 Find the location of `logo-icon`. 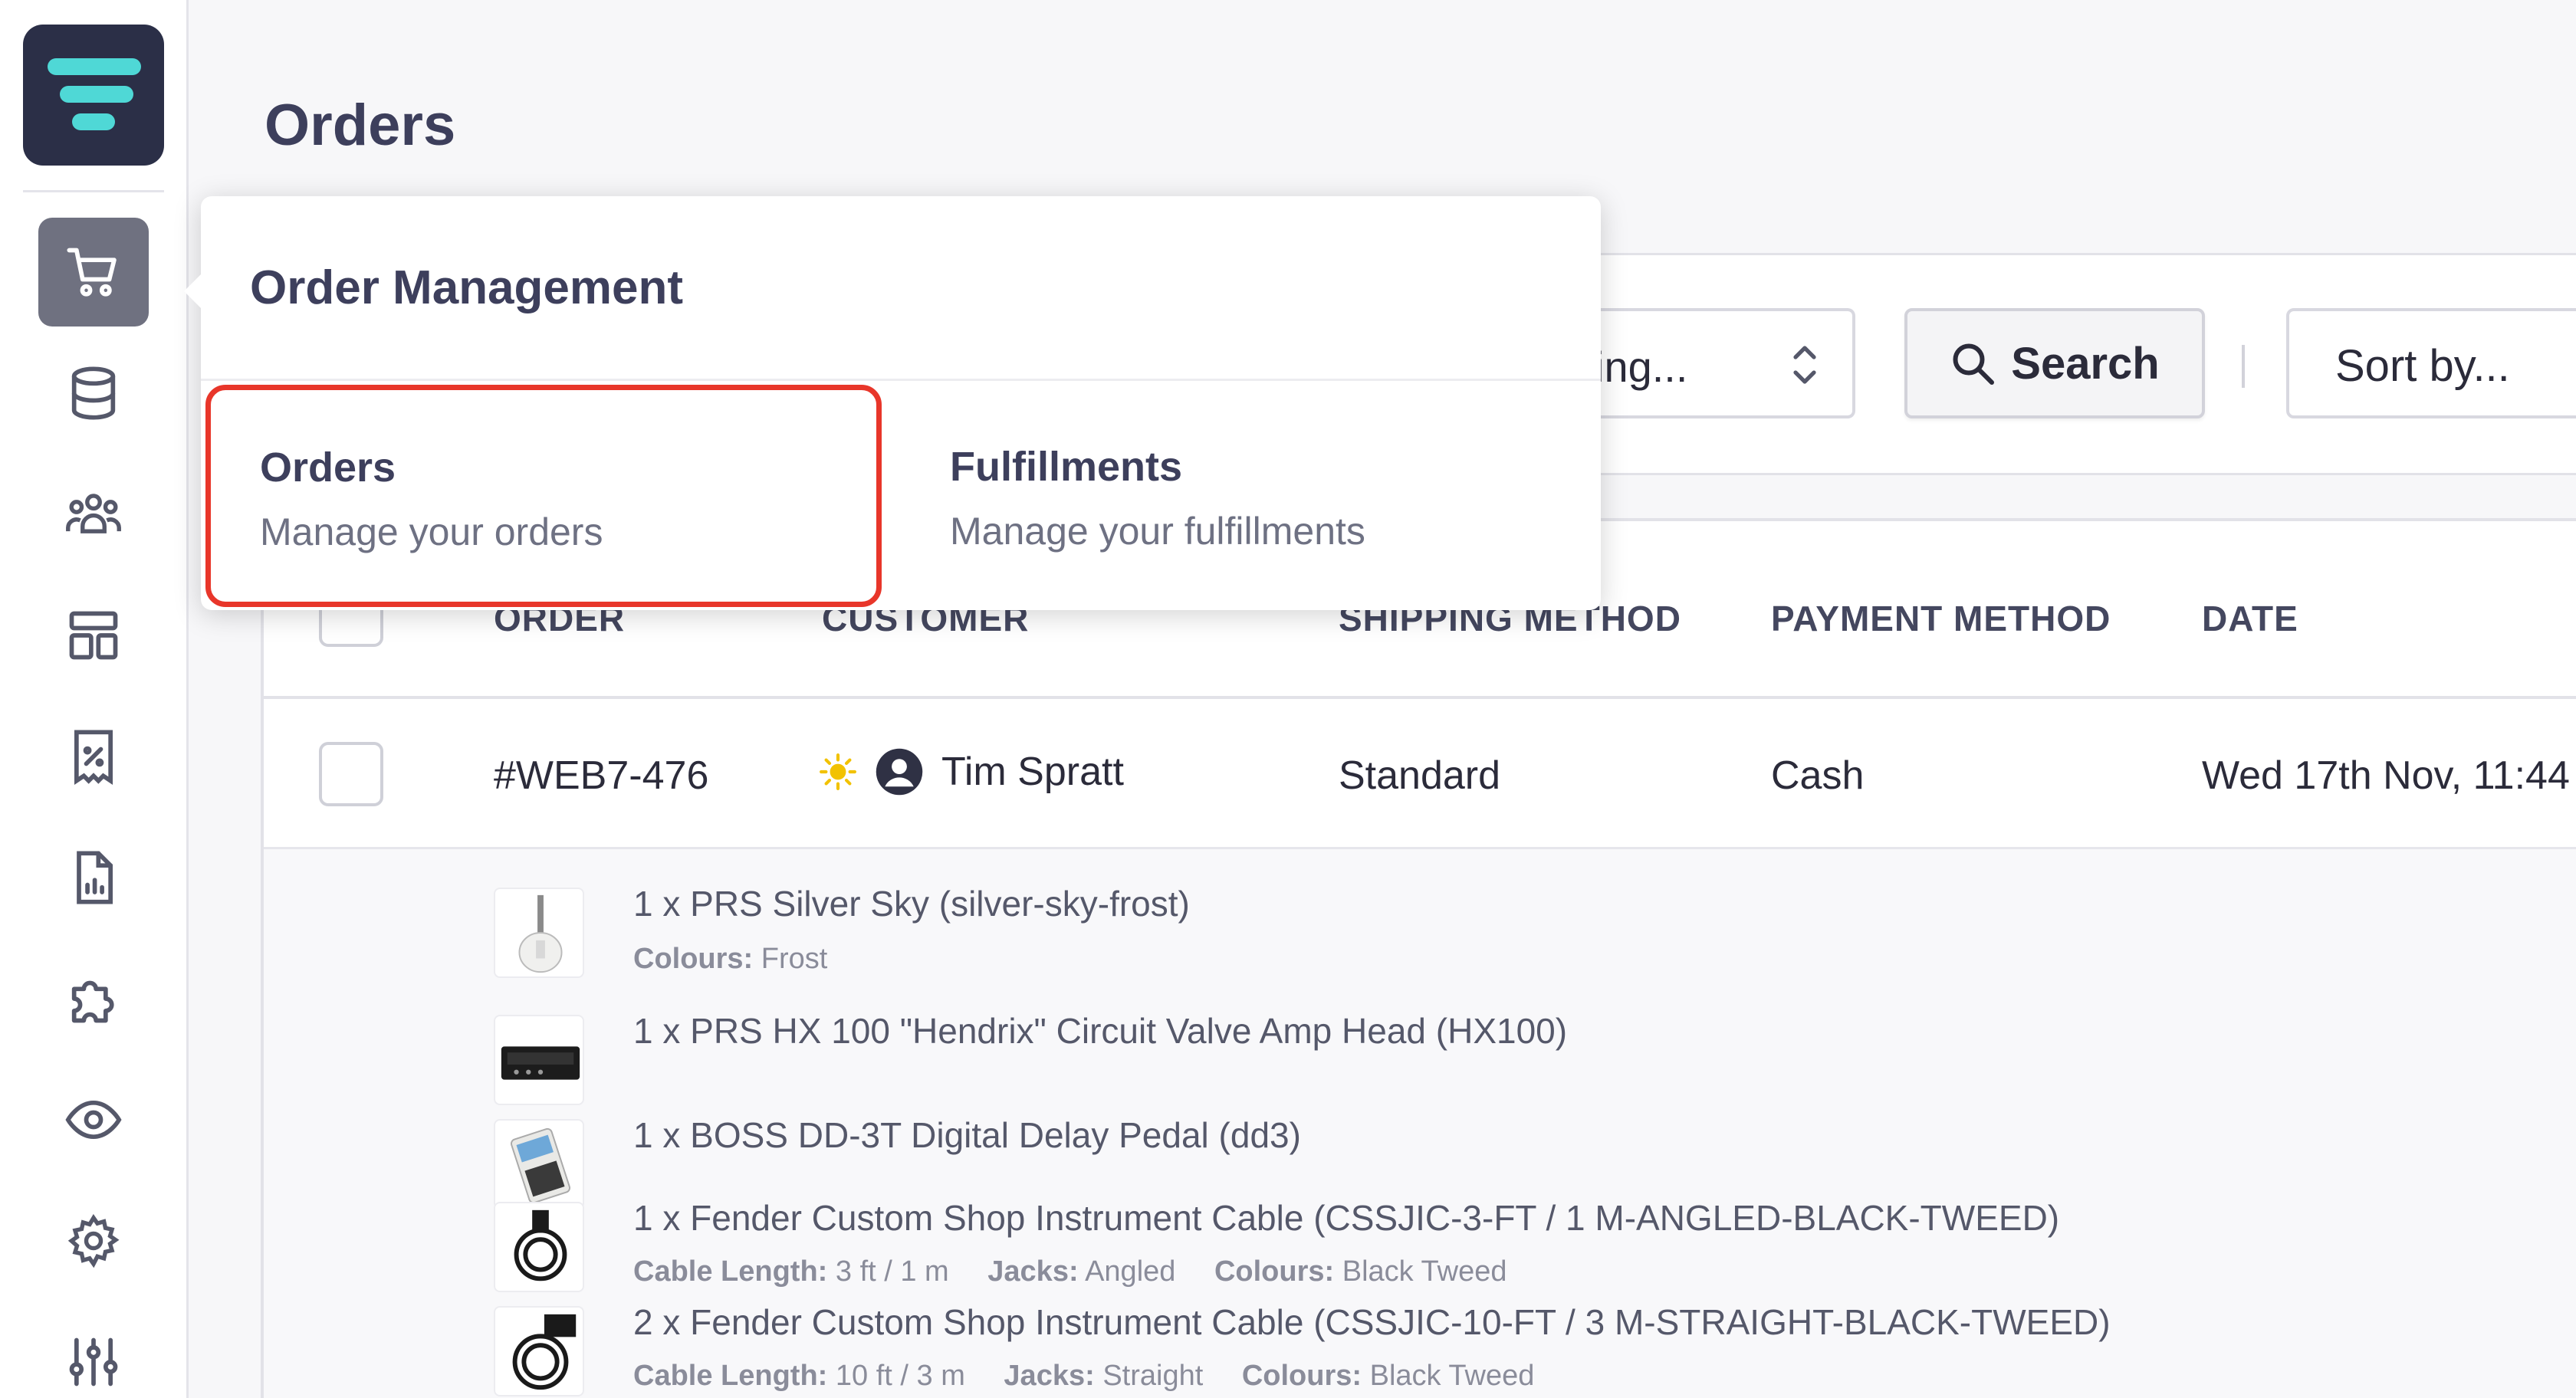

logo-icon is located at coordinates (94, 94).